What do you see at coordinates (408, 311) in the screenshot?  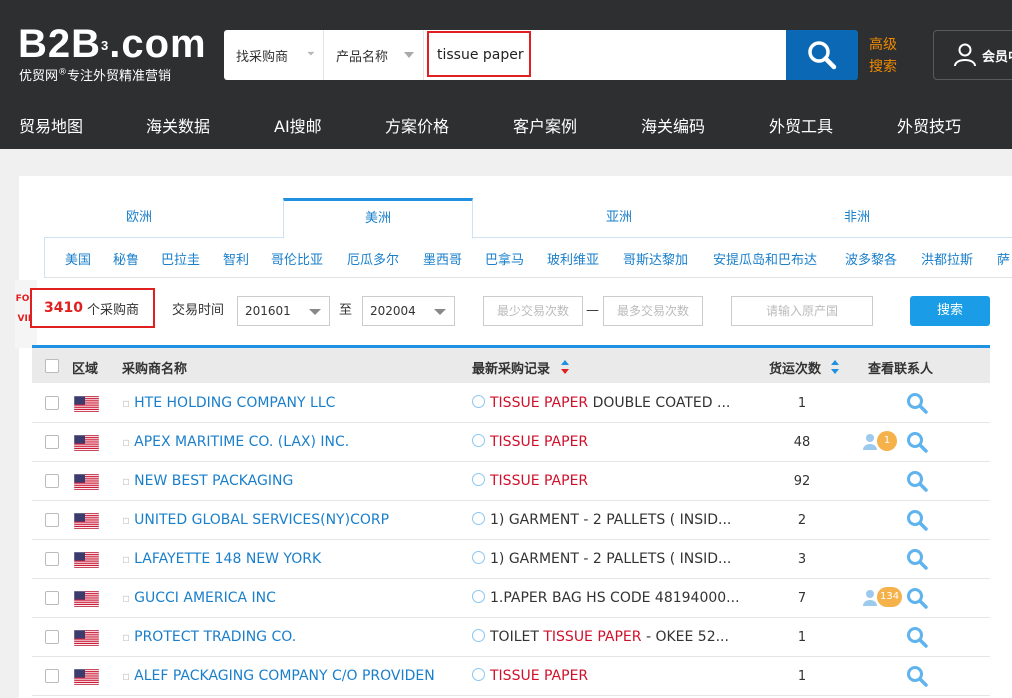 I see `date-to-select: 202004` at bounding box center [408, 311].